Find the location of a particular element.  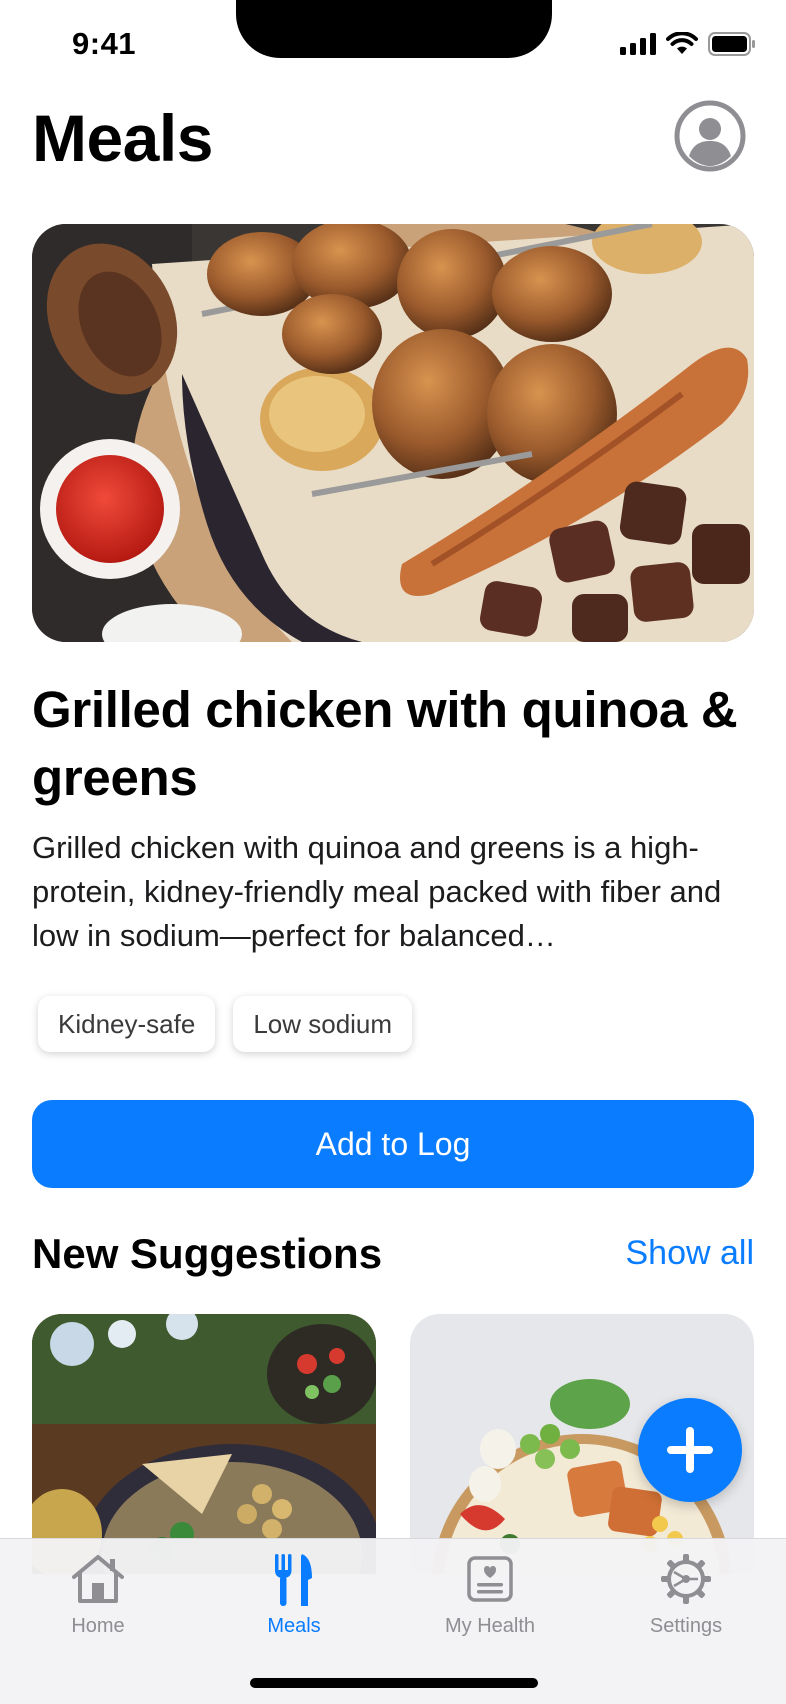

page-title: Meals is located at coordinates (122, 138).